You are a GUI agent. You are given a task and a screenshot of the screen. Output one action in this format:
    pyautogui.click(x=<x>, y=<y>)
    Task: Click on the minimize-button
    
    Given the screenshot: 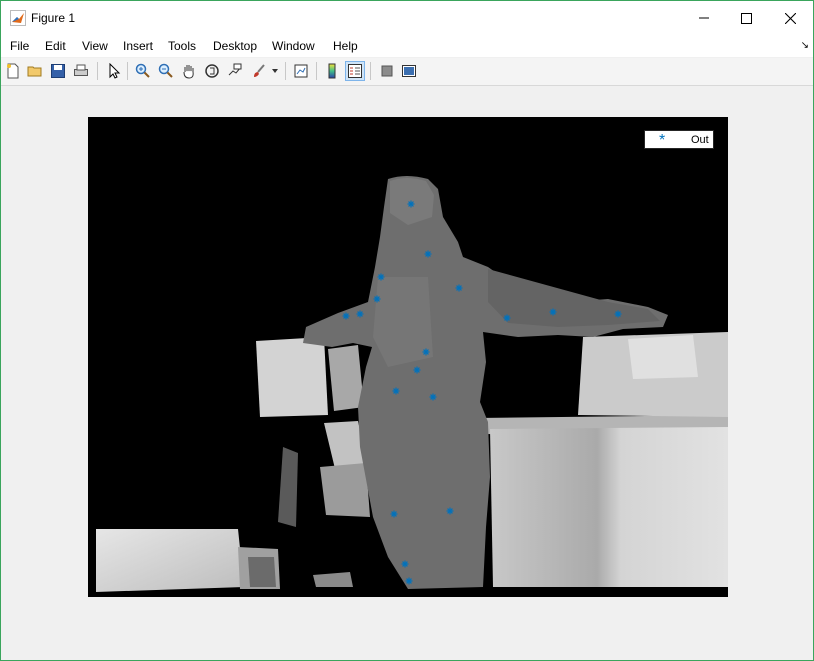 What is the action you would take?
    pyautogui.click(x=704, y=18)
    